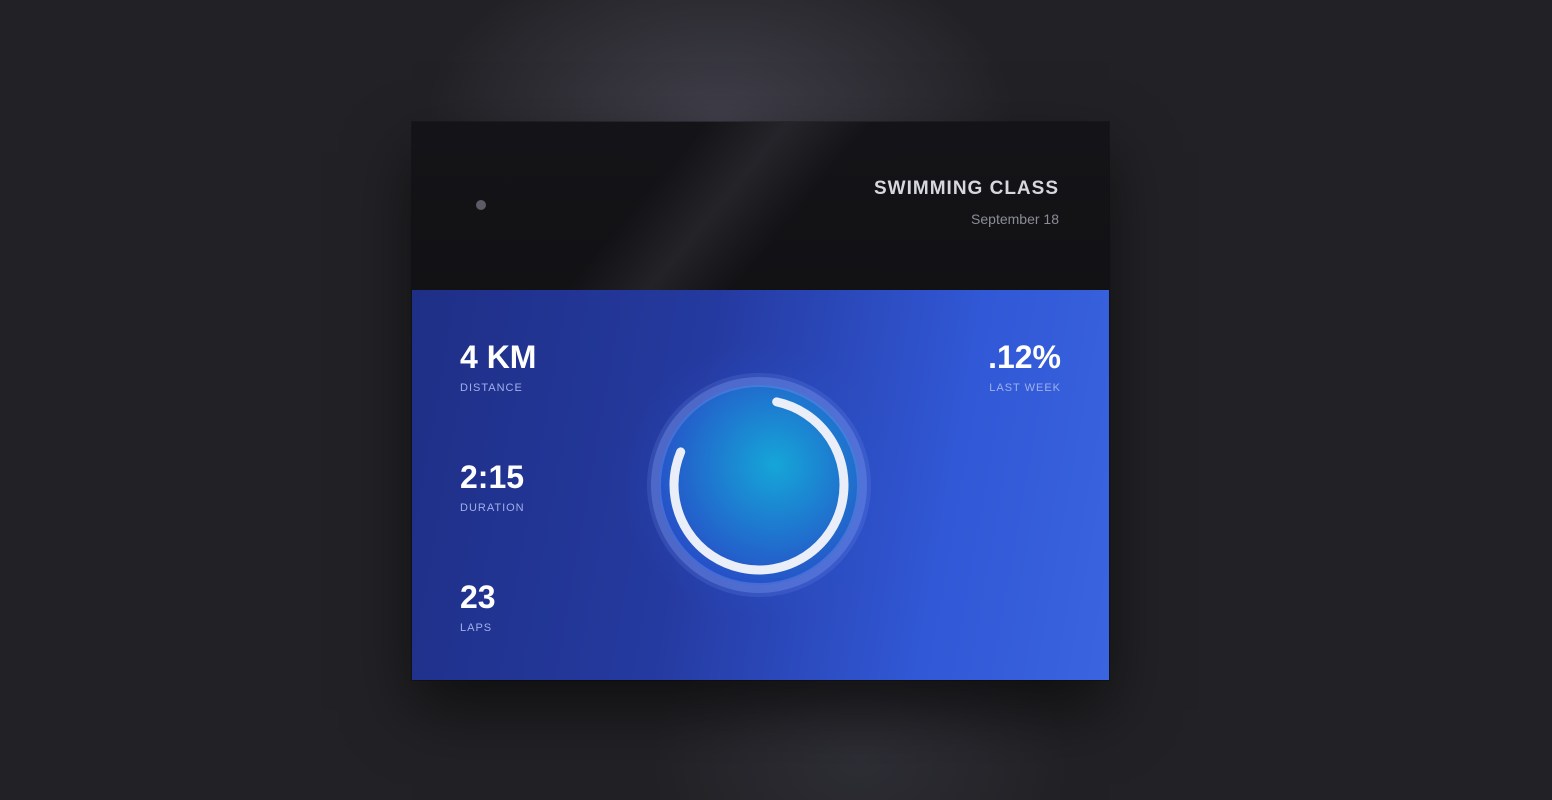  Describe the element at coordinates (498, 357) in the screenshot. I see `stat-distance-value: 4 KM` at that location.